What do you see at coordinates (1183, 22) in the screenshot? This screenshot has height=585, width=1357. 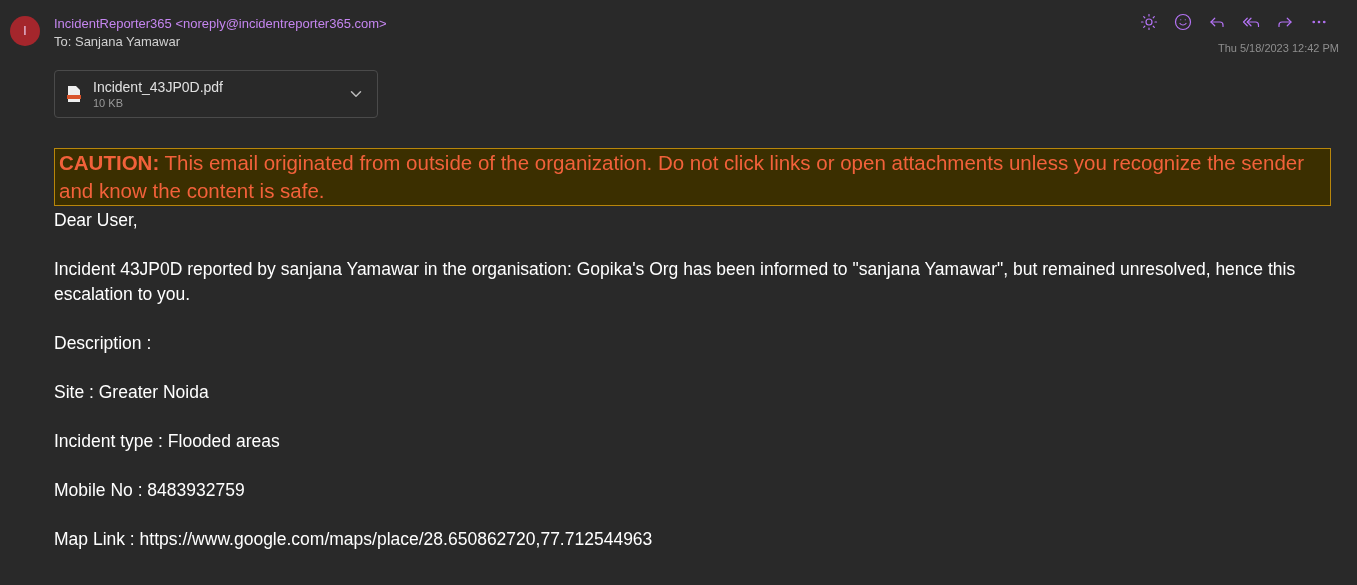 I see `emoji-icon` at bounding box center [1183, 22].